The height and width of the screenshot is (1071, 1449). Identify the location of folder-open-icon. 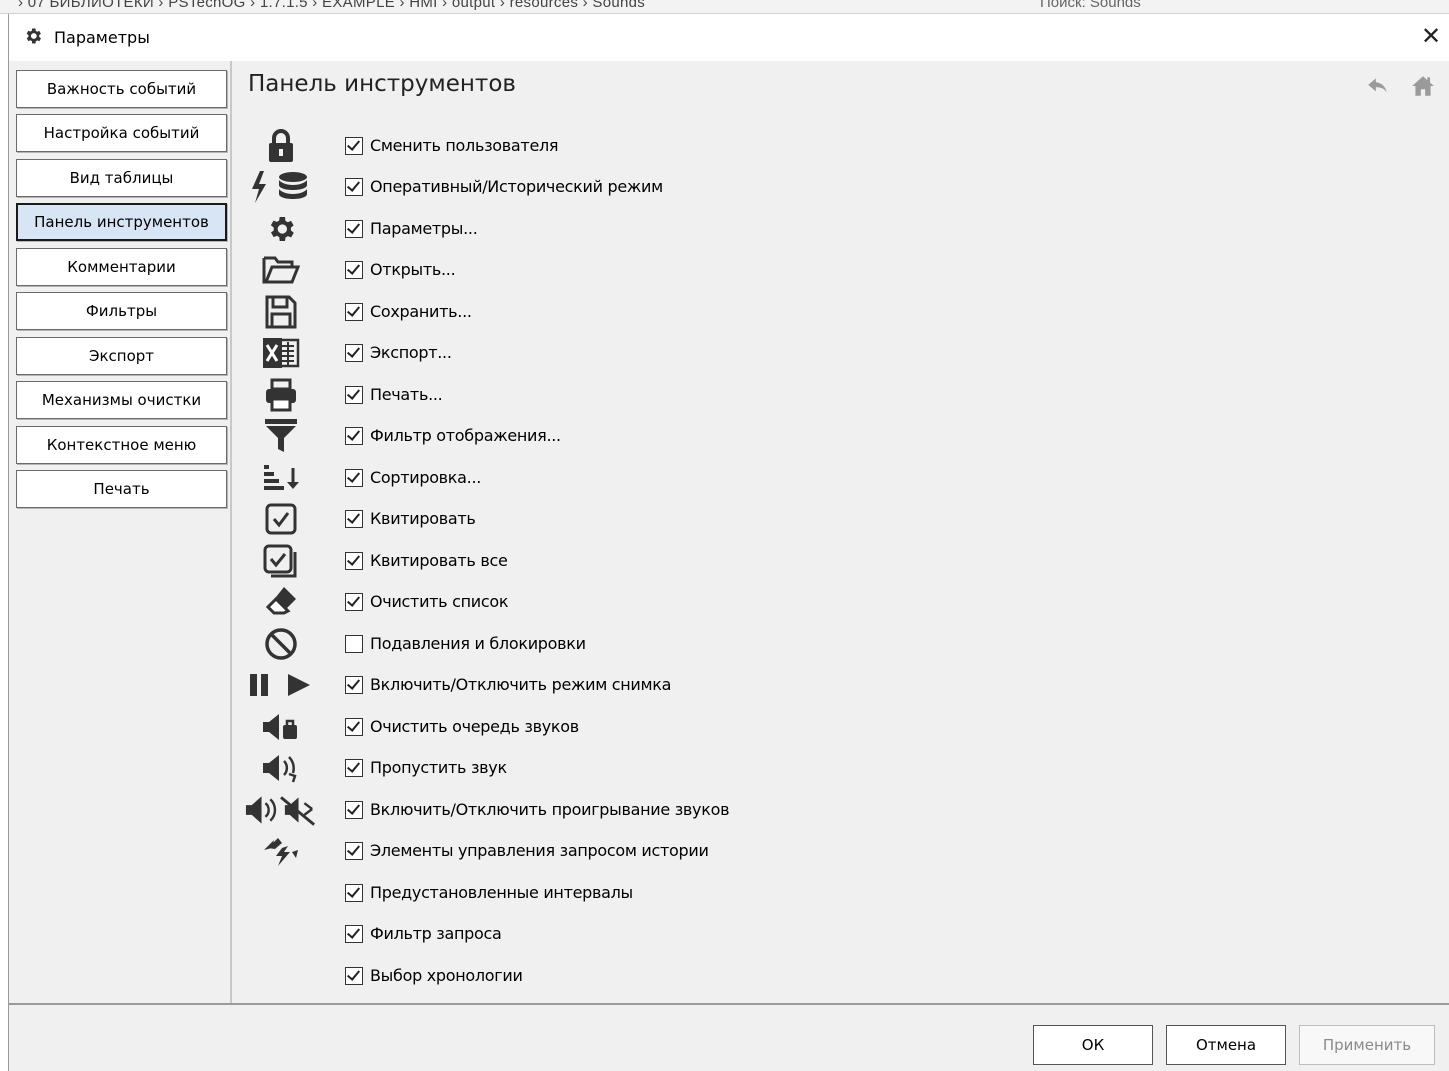
(281, 270).